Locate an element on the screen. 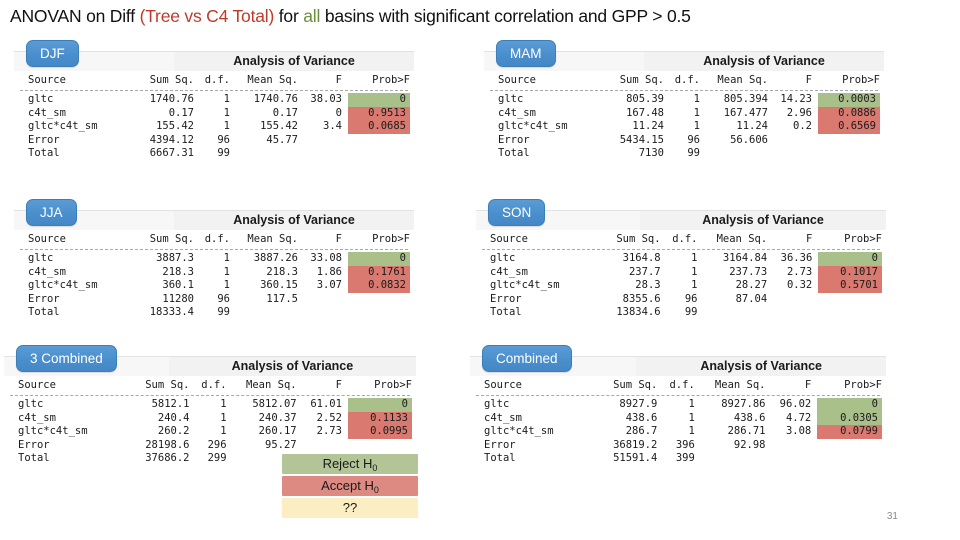 This screenshot has width=960, height=540. cell-sum_sq: 13834.6 is located at coordinates (638, 312).